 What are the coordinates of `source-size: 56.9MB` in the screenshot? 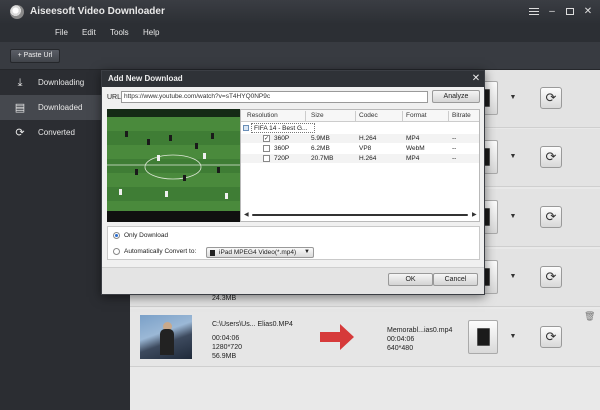 It's located at (224, 356).